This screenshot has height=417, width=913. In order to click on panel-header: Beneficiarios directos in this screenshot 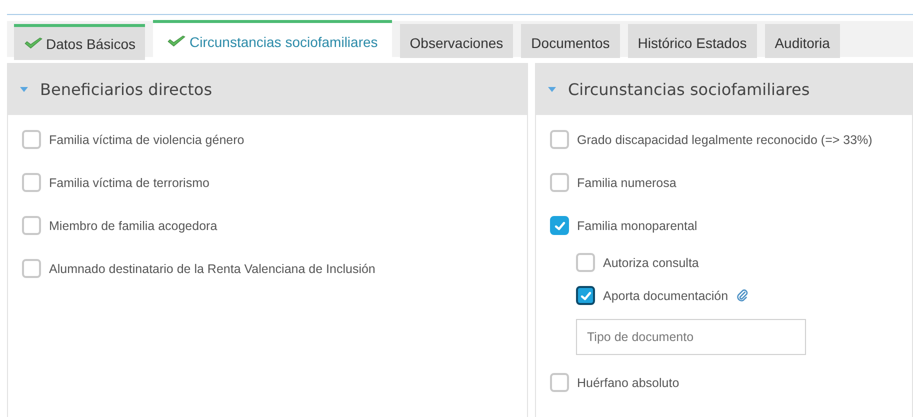, I will do `click(267, 89)`.